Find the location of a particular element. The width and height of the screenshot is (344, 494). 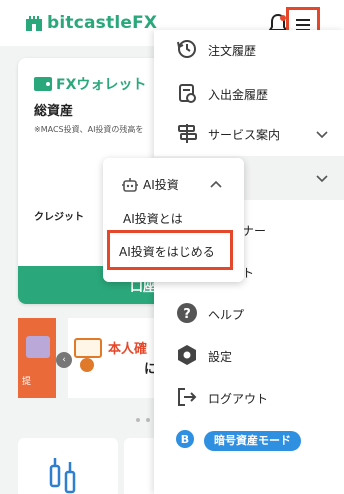

promo-banner-left: 提 is located at coordinates (37, 358).